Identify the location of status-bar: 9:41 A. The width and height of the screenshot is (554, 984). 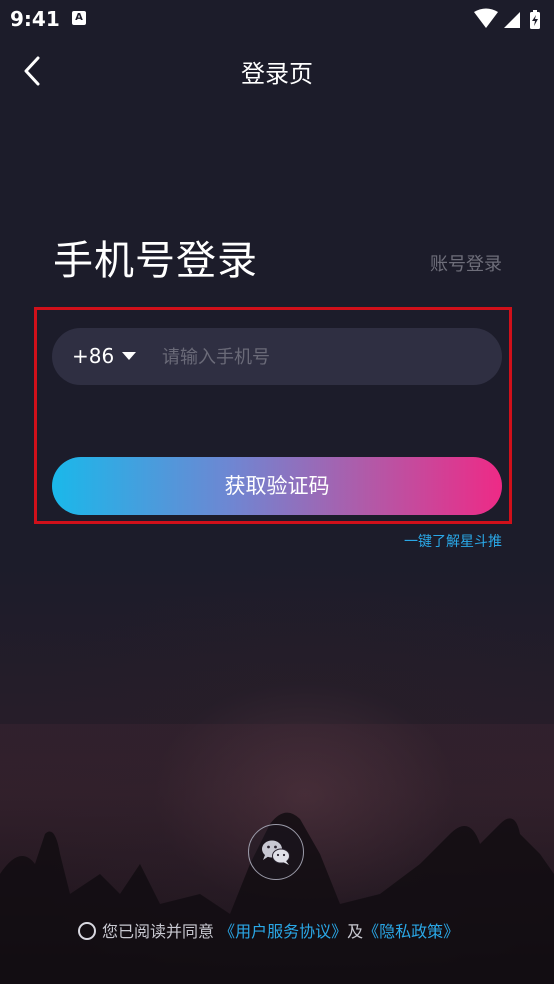
(277, 18).